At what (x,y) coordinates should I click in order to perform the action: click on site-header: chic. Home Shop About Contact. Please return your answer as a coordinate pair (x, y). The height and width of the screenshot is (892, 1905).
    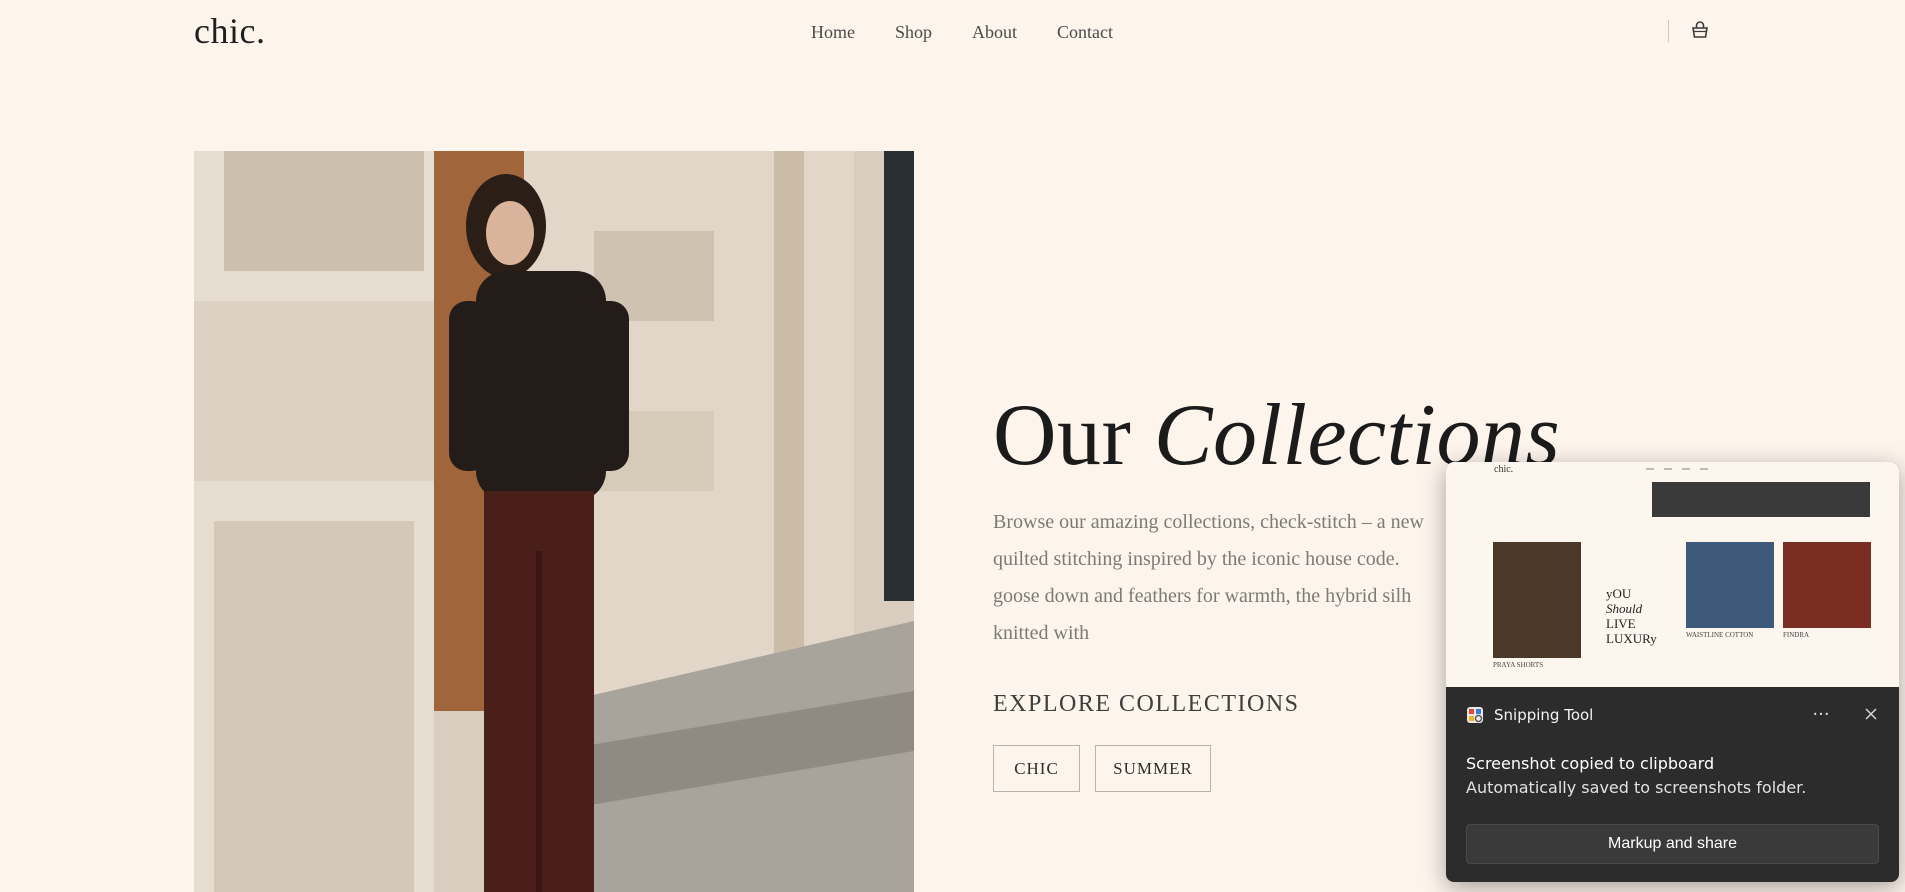
    Looking at the image, I should click on (952, 32).